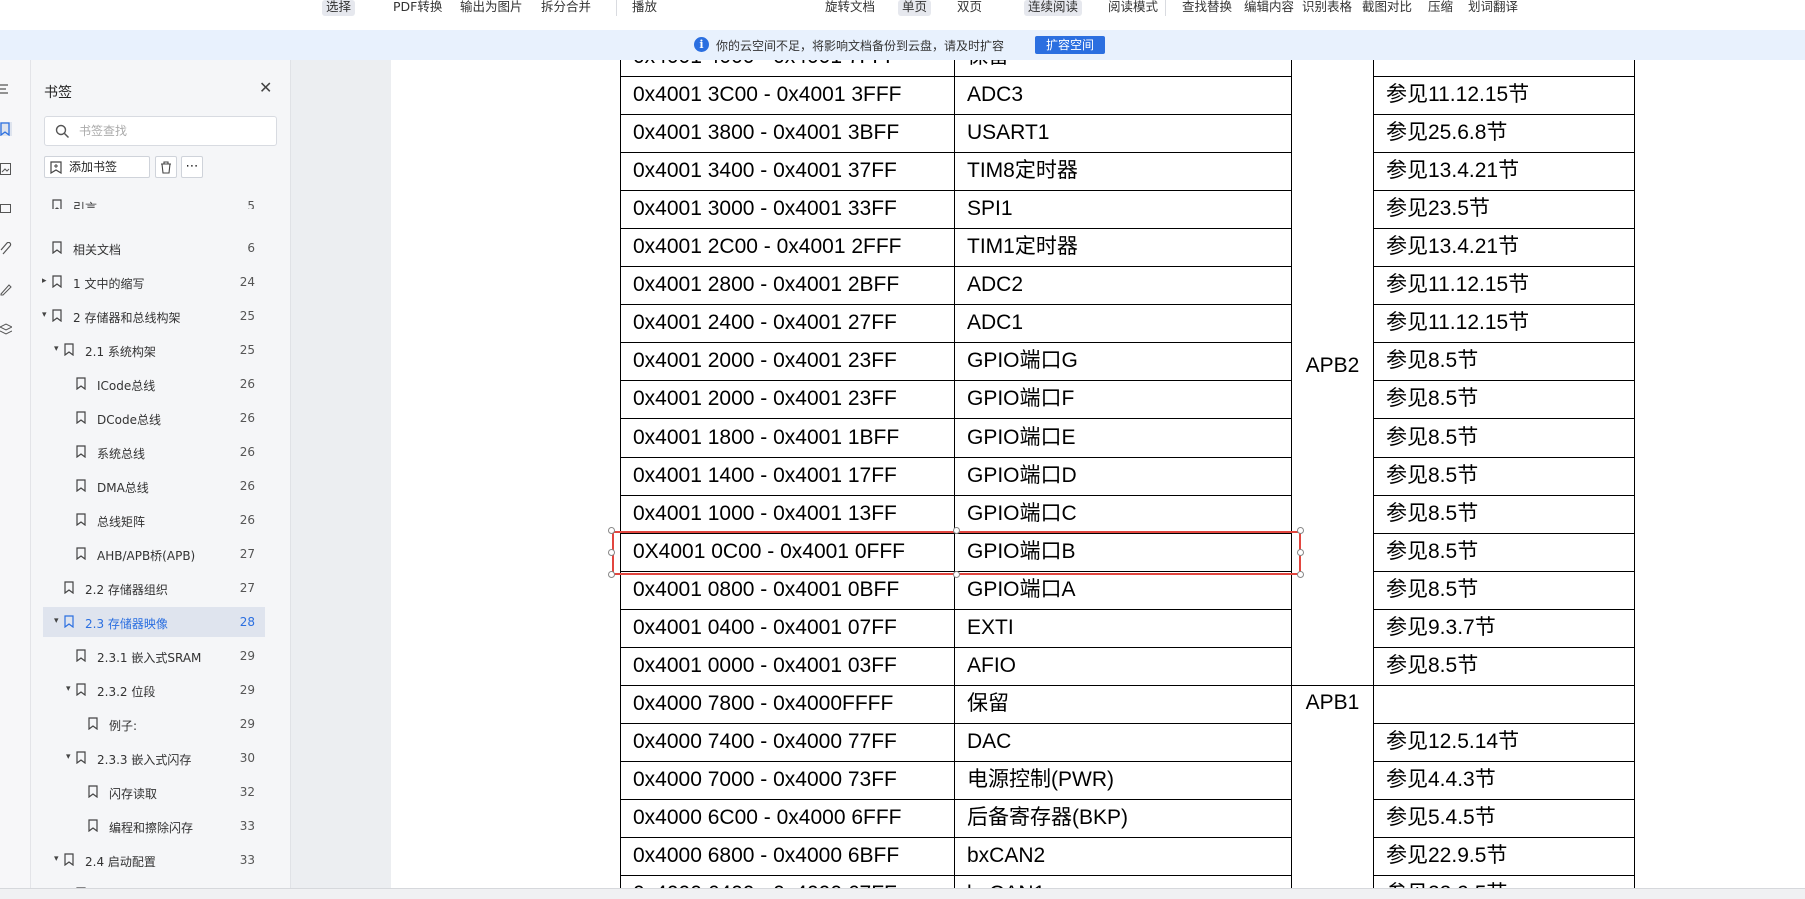  Describe the element at coordinates (1504, 134) in the screenshot. I see `reference-cell: 参见25.6.8节` at that location.